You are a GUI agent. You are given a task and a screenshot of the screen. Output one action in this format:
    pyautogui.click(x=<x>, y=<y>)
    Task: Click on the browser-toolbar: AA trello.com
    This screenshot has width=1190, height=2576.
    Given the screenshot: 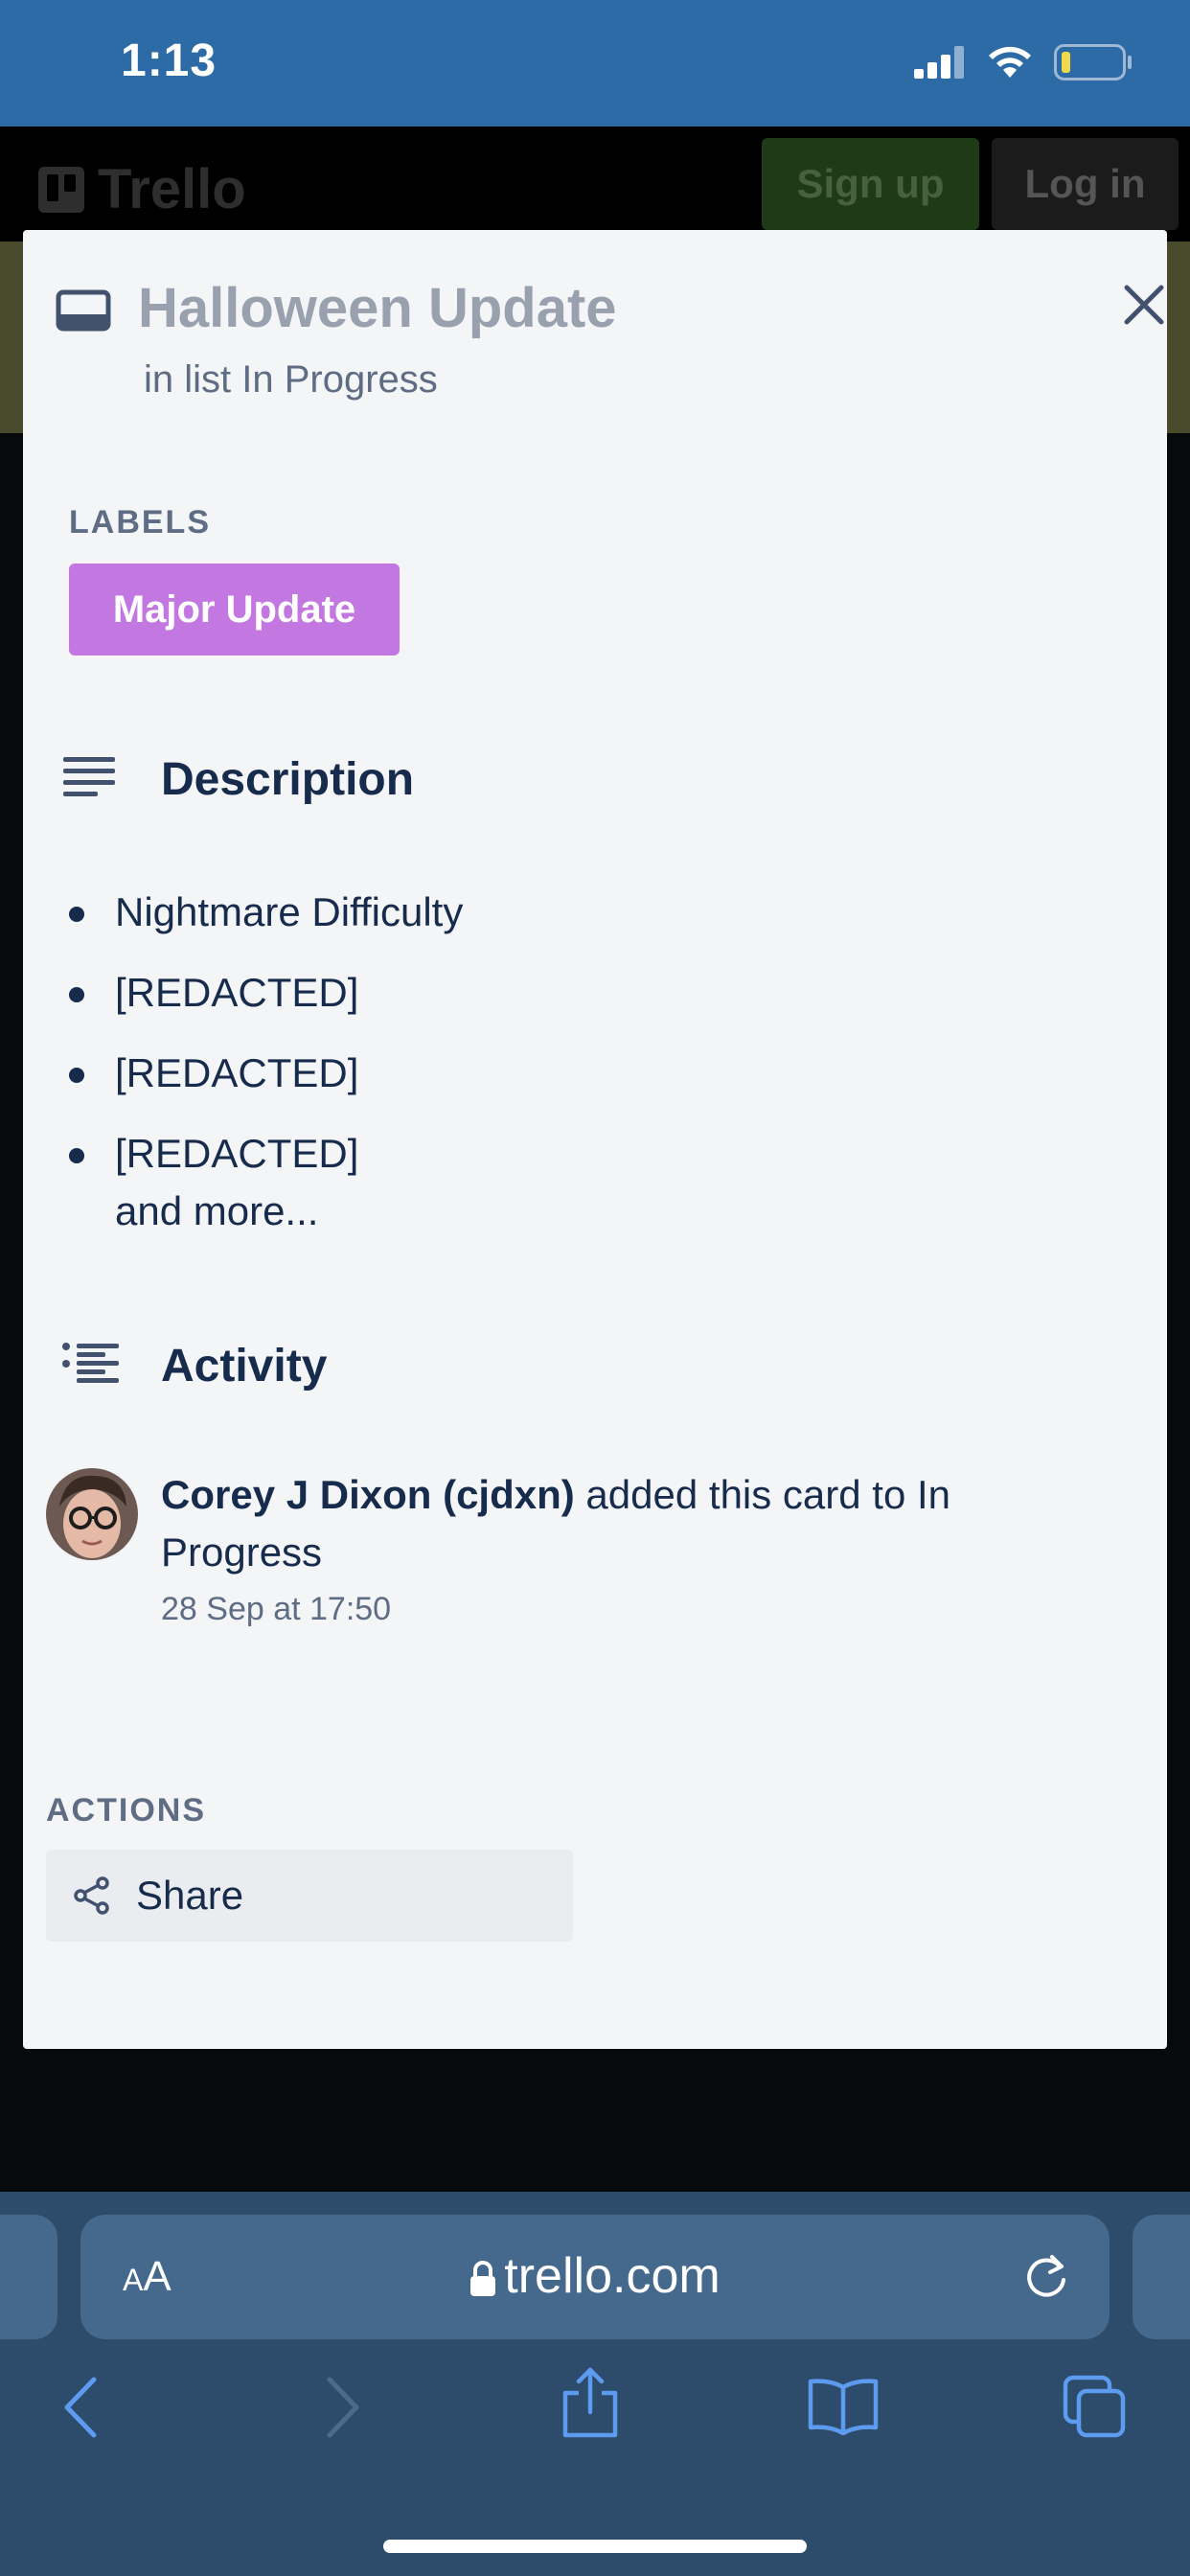 What is the action you would take?
    pyautogui.click(x=595, y=2384)
    